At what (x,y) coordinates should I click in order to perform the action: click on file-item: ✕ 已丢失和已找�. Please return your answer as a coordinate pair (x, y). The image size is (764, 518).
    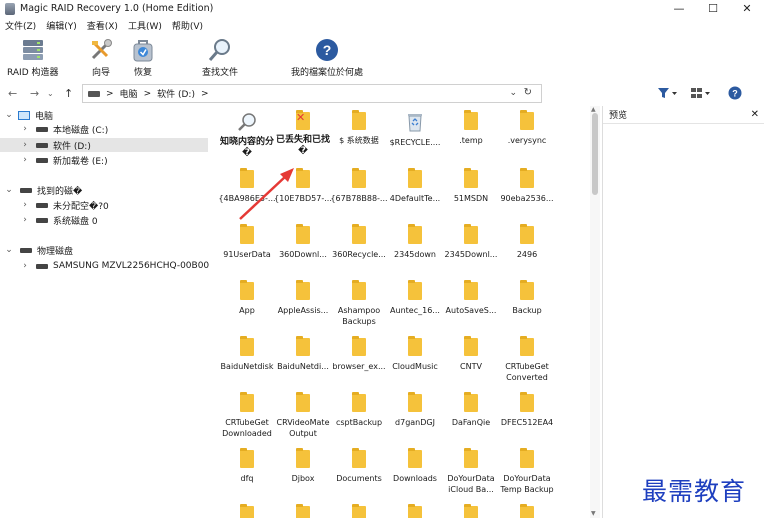
    Looking at the image, I should click on (303, 133).